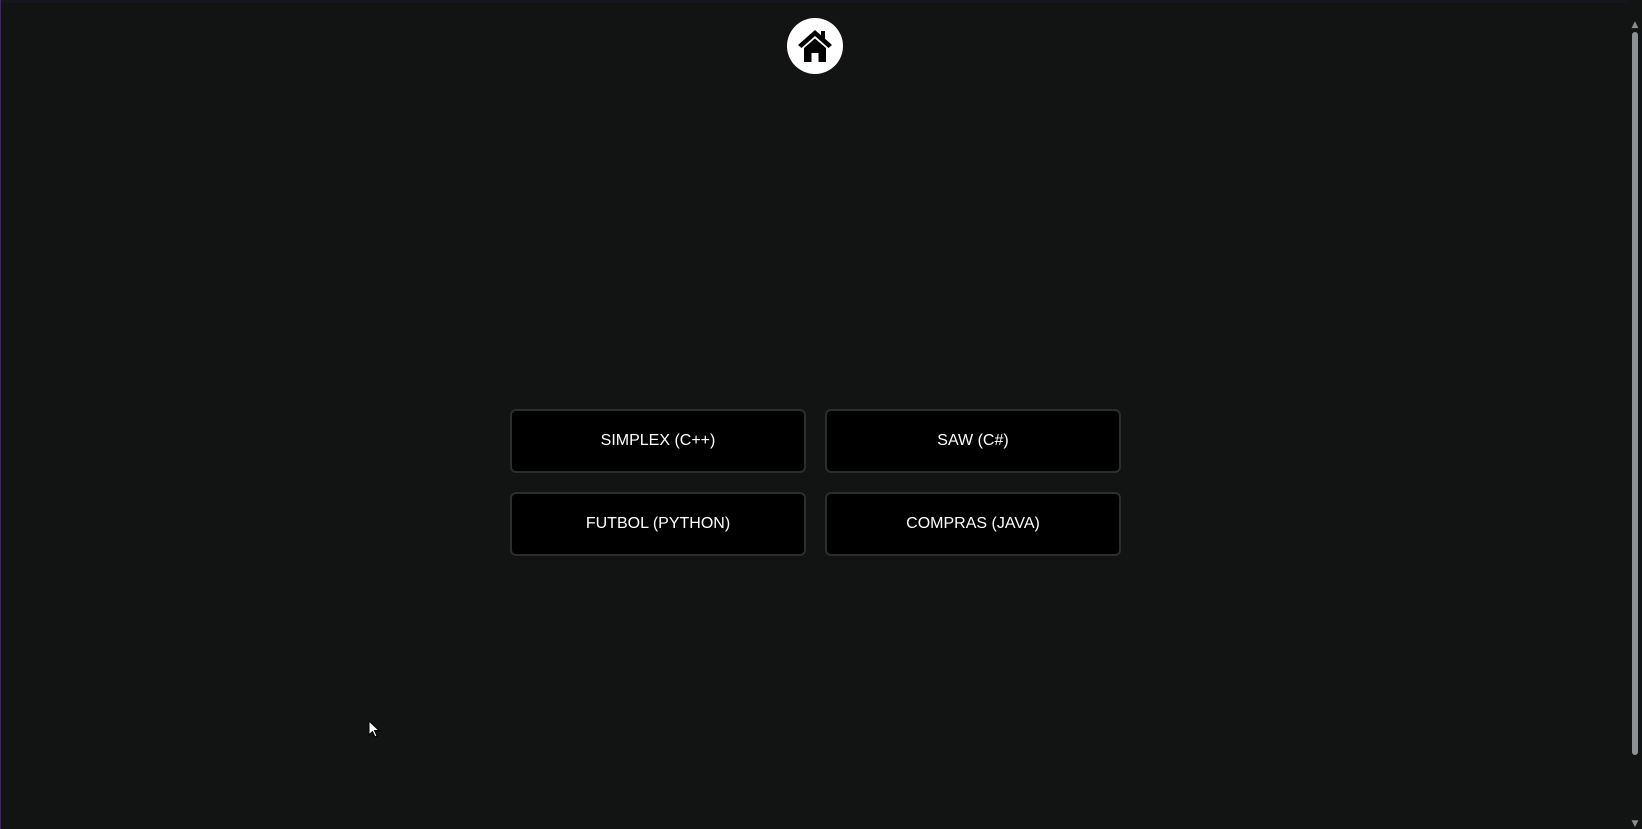  I want to click on vertical-scrollbar: ▲ ▼, so click(1635, 414).